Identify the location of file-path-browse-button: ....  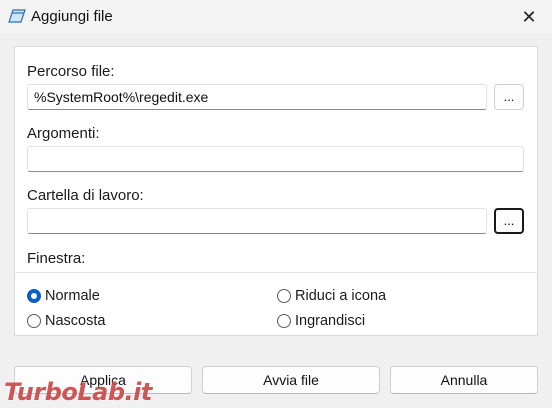
(509, 97).